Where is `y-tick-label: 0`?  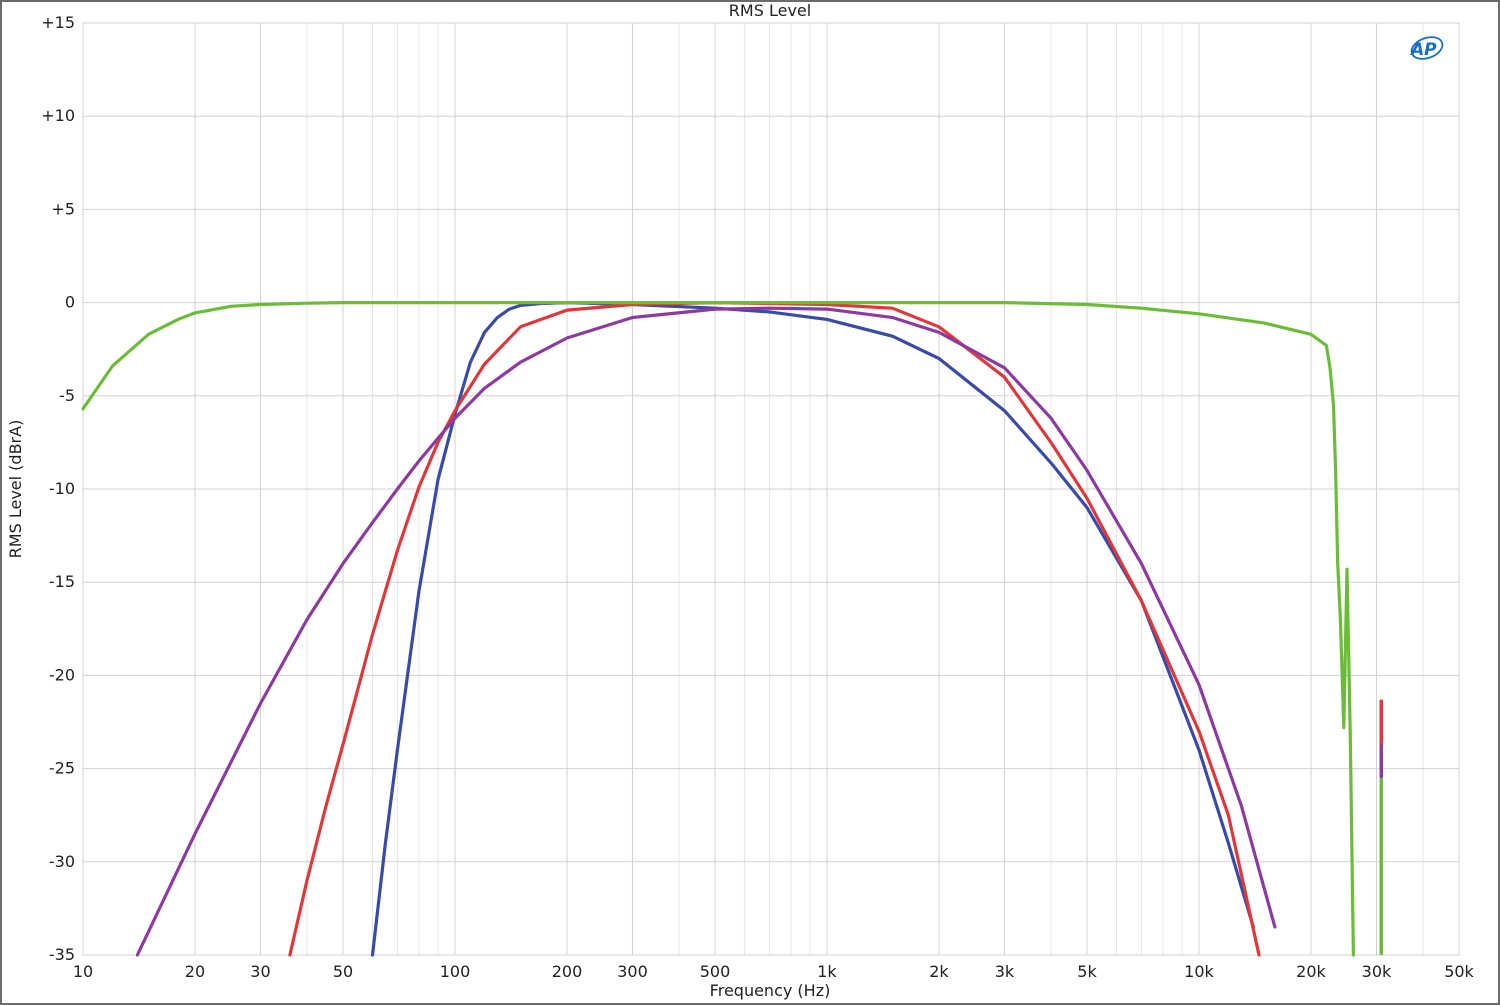
y-tick-label: 0 is located at coordinates (70, 302).